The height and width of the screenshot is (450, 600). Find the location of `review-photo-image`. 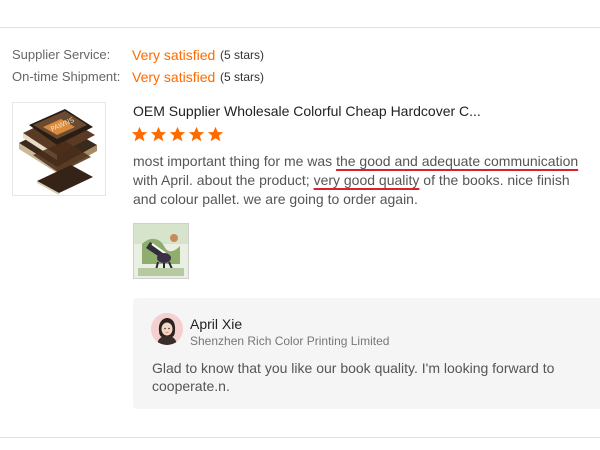

review-photo-image is located at coordinates (161, 251).